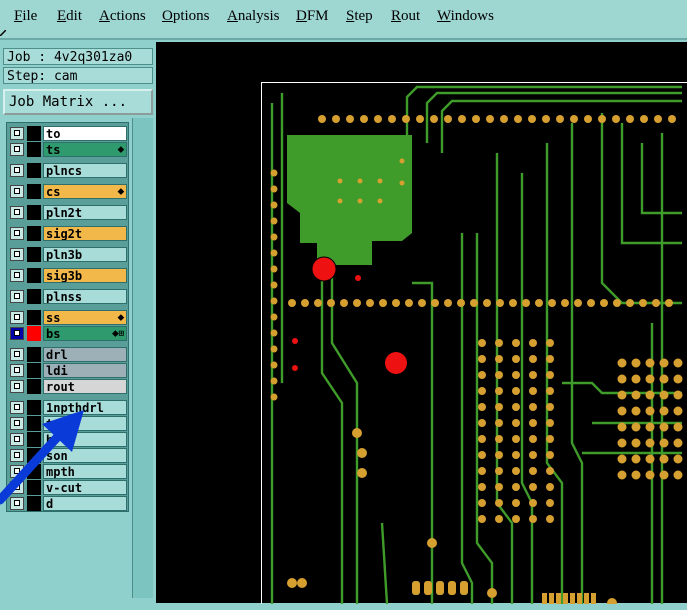 This screenshot has width=687, height=610. Describe the element at coordinates (253, 16) in the screenshot. I see `menu-analysis: Analysis` at that location.